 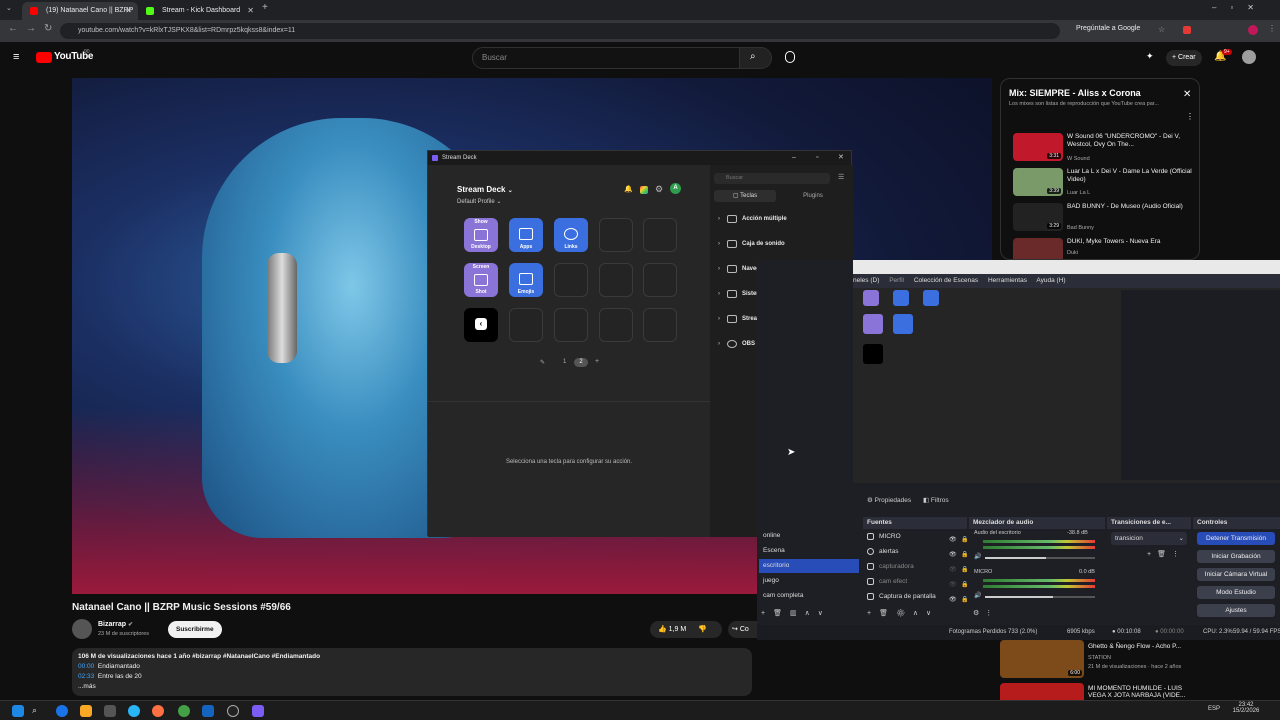 I want to click on store-icon, so click(x=110, y=711).